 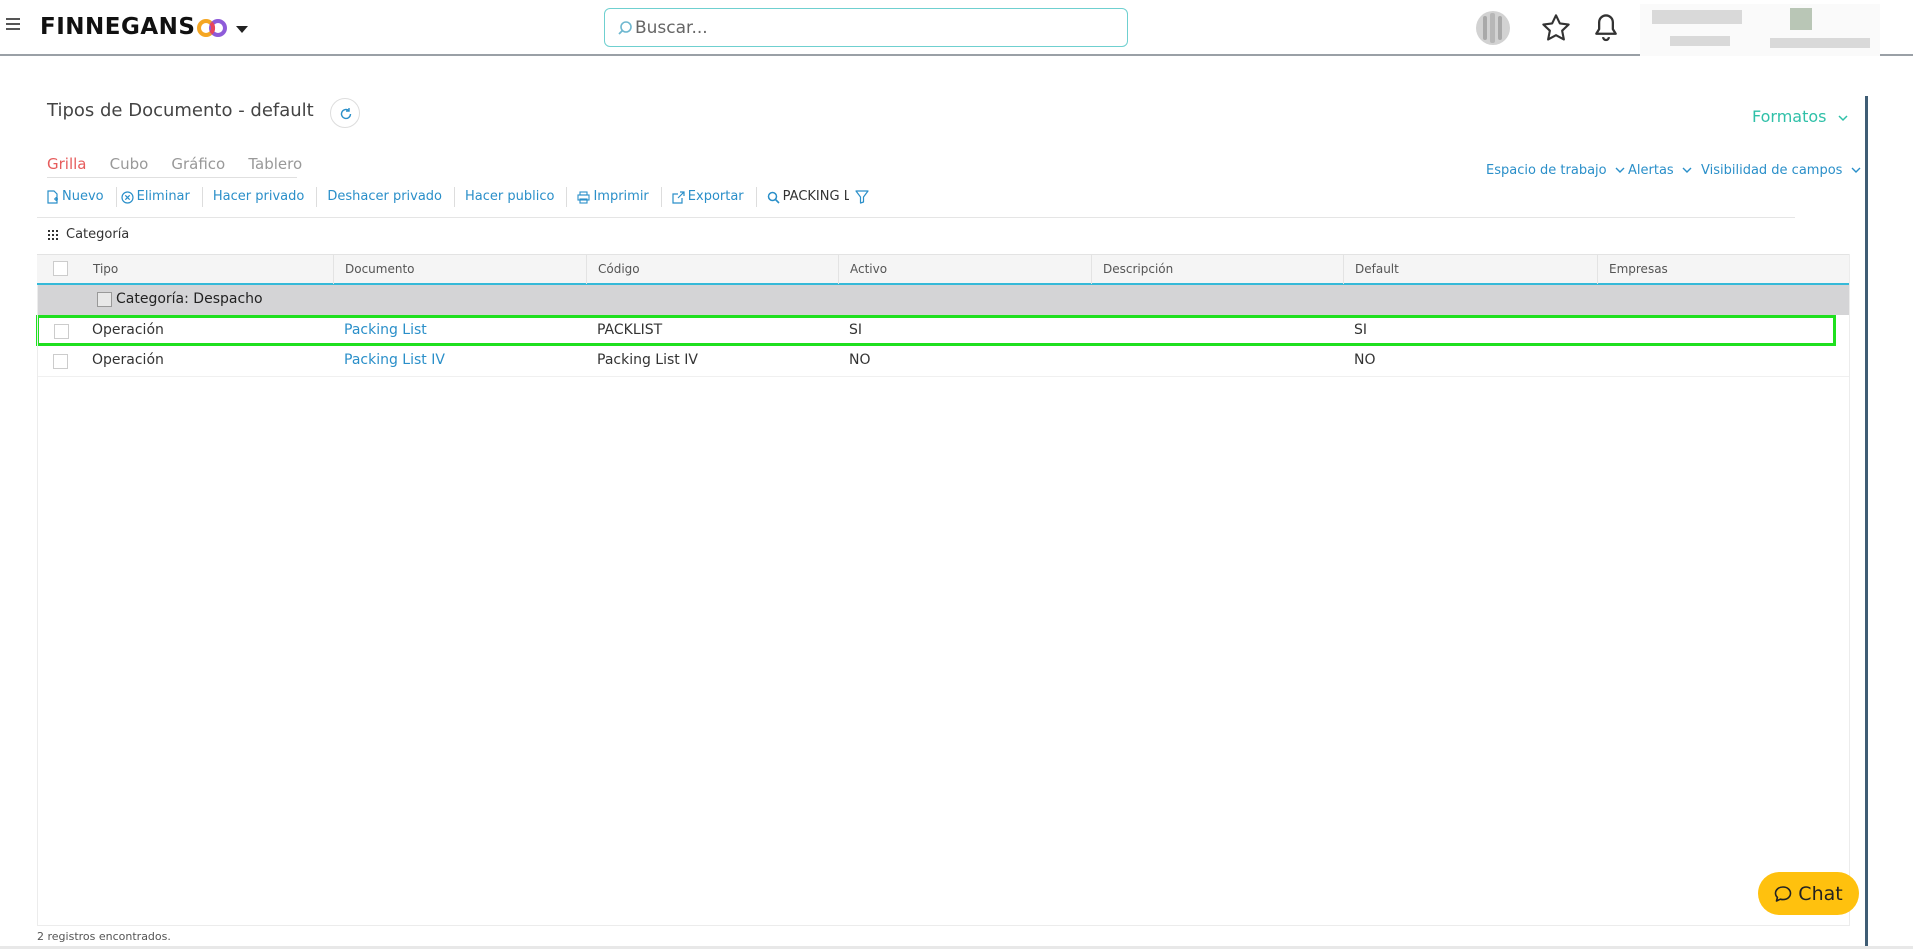 I want to click on tab-tablero: Tablero, so click(x=275, y=164).